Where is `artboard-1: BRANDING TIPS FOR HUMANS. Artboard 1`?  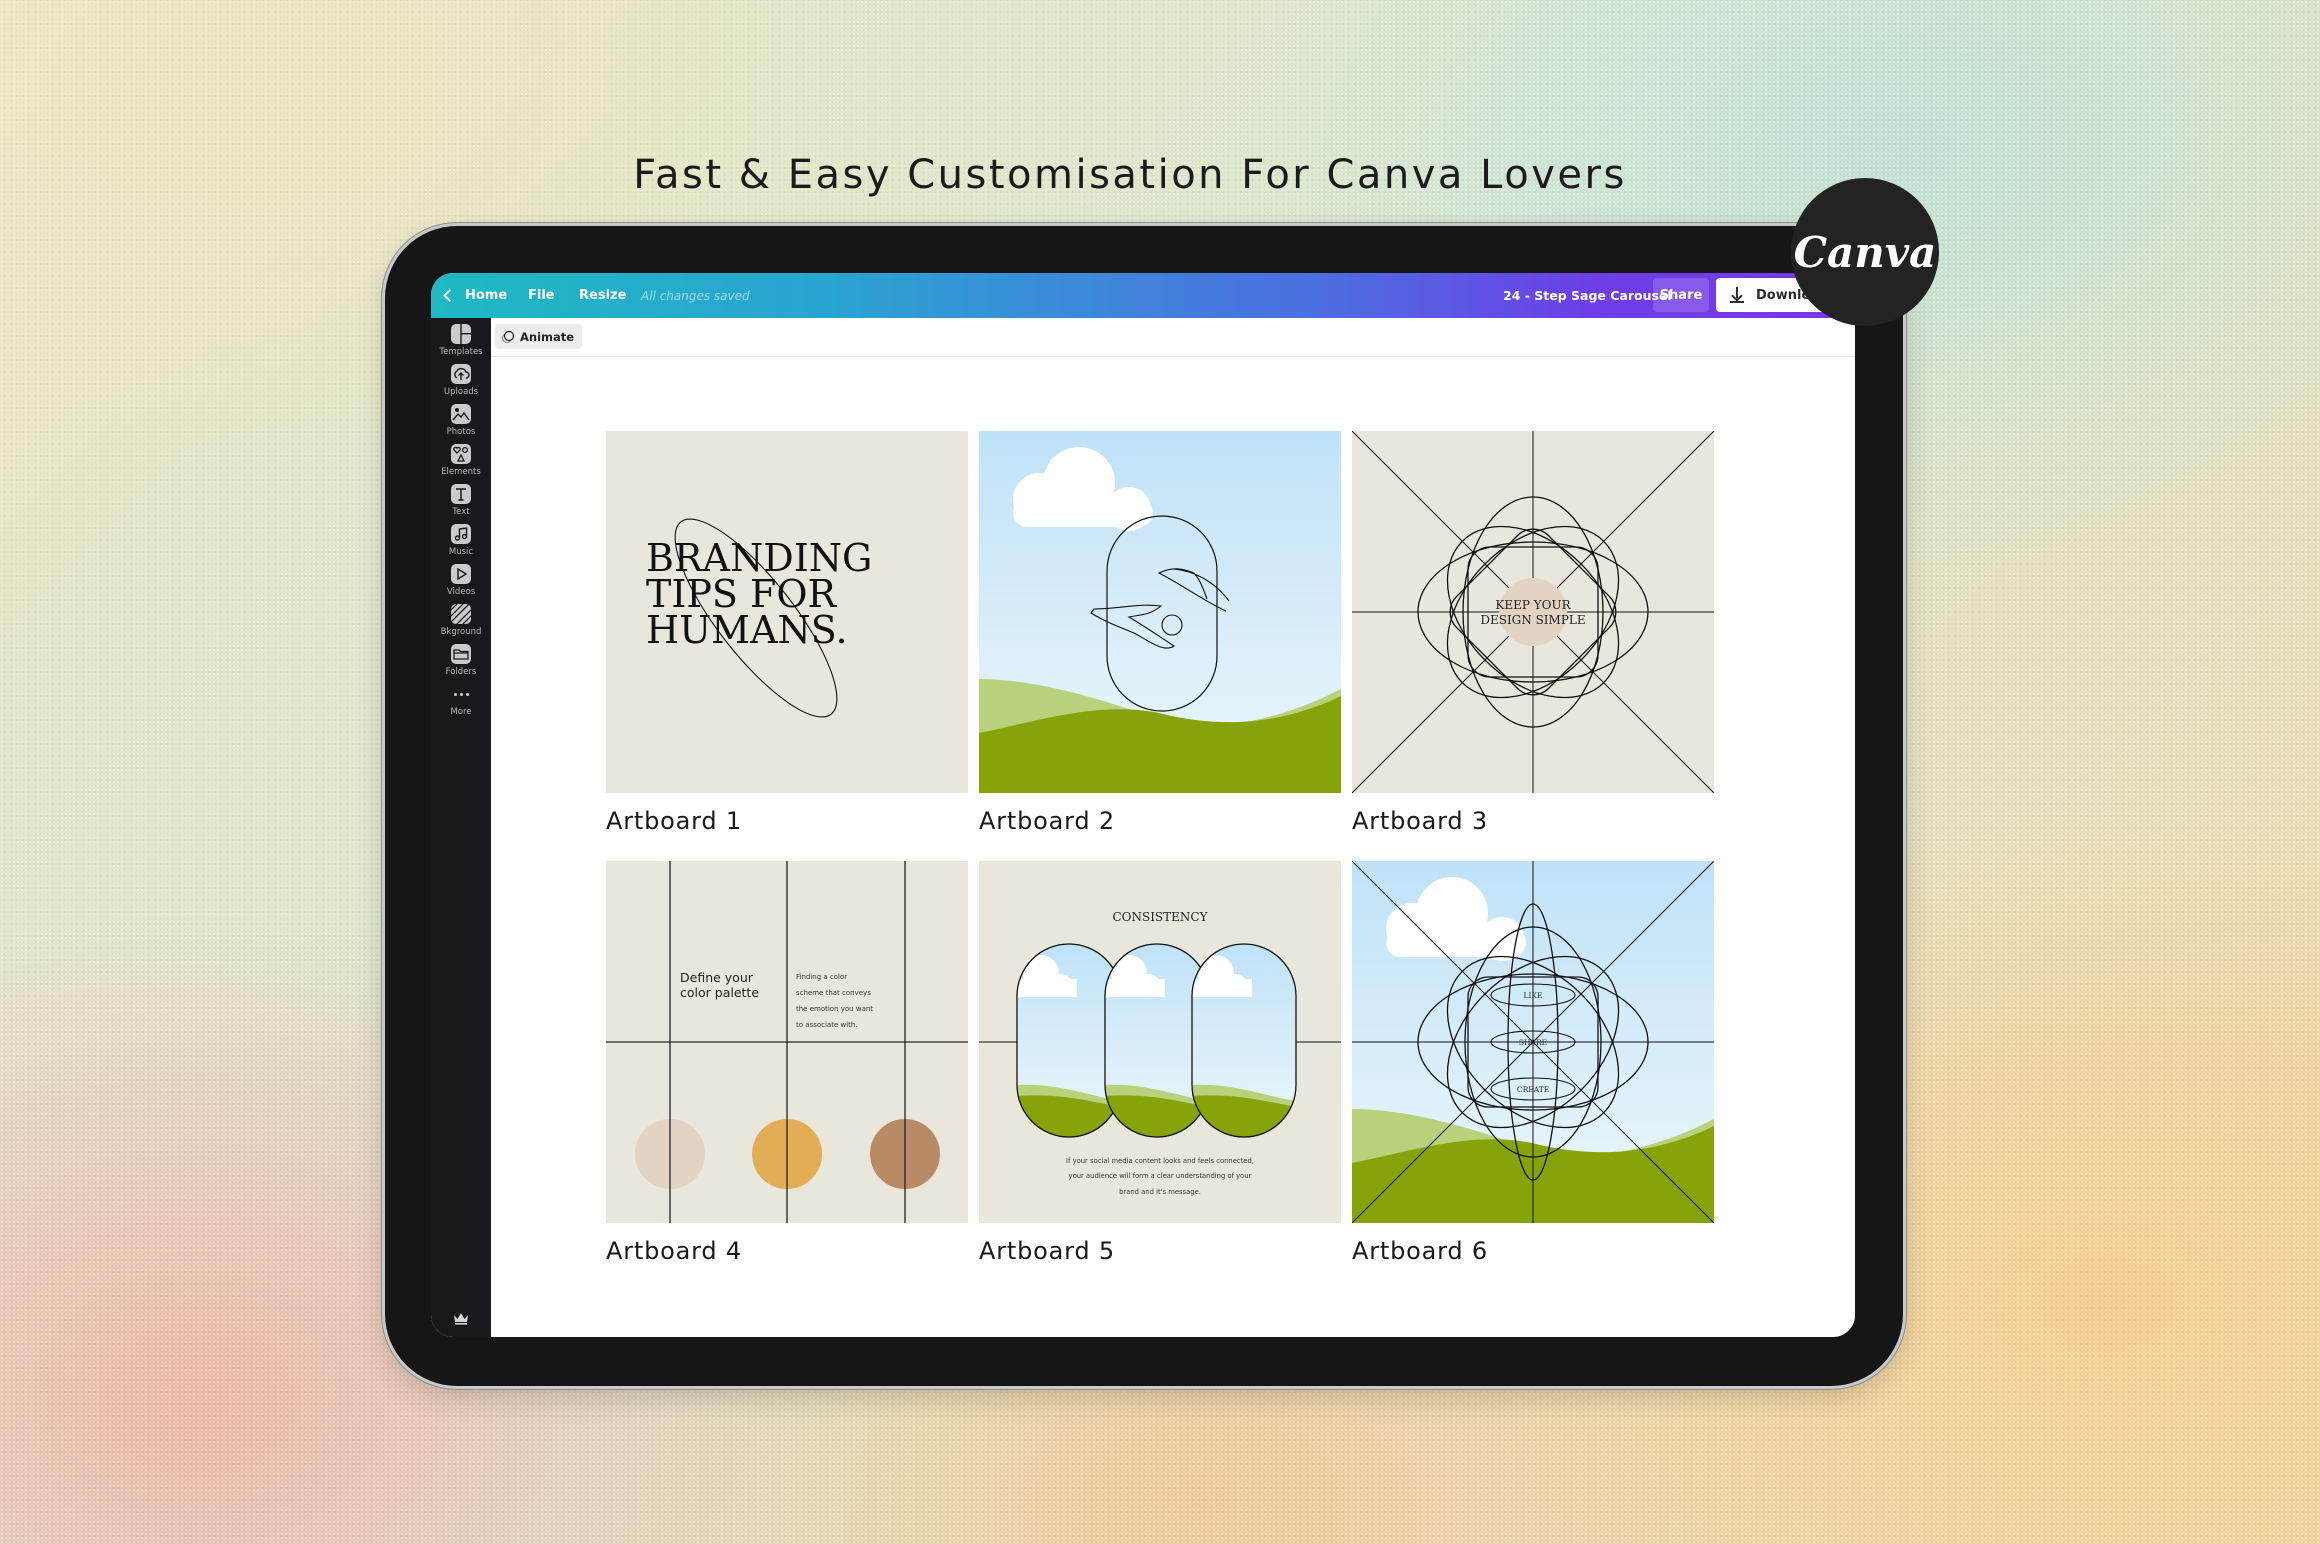
artboard-1: BRANDING TIPS FOR HUMANS. Artboard 1 is located at coordinates (787, 633).